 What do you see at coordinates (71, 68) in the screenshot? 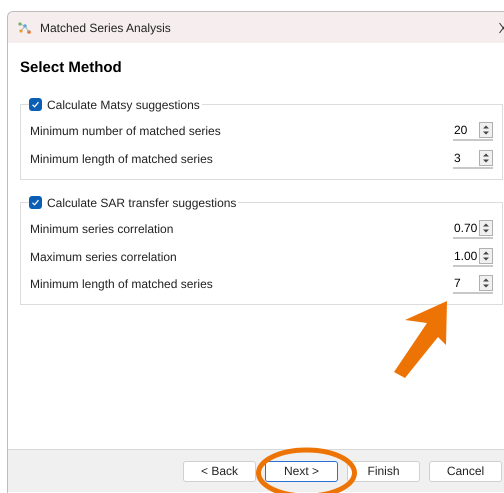
I see `page-heading: Select Method` at bounding box center [71, 68].